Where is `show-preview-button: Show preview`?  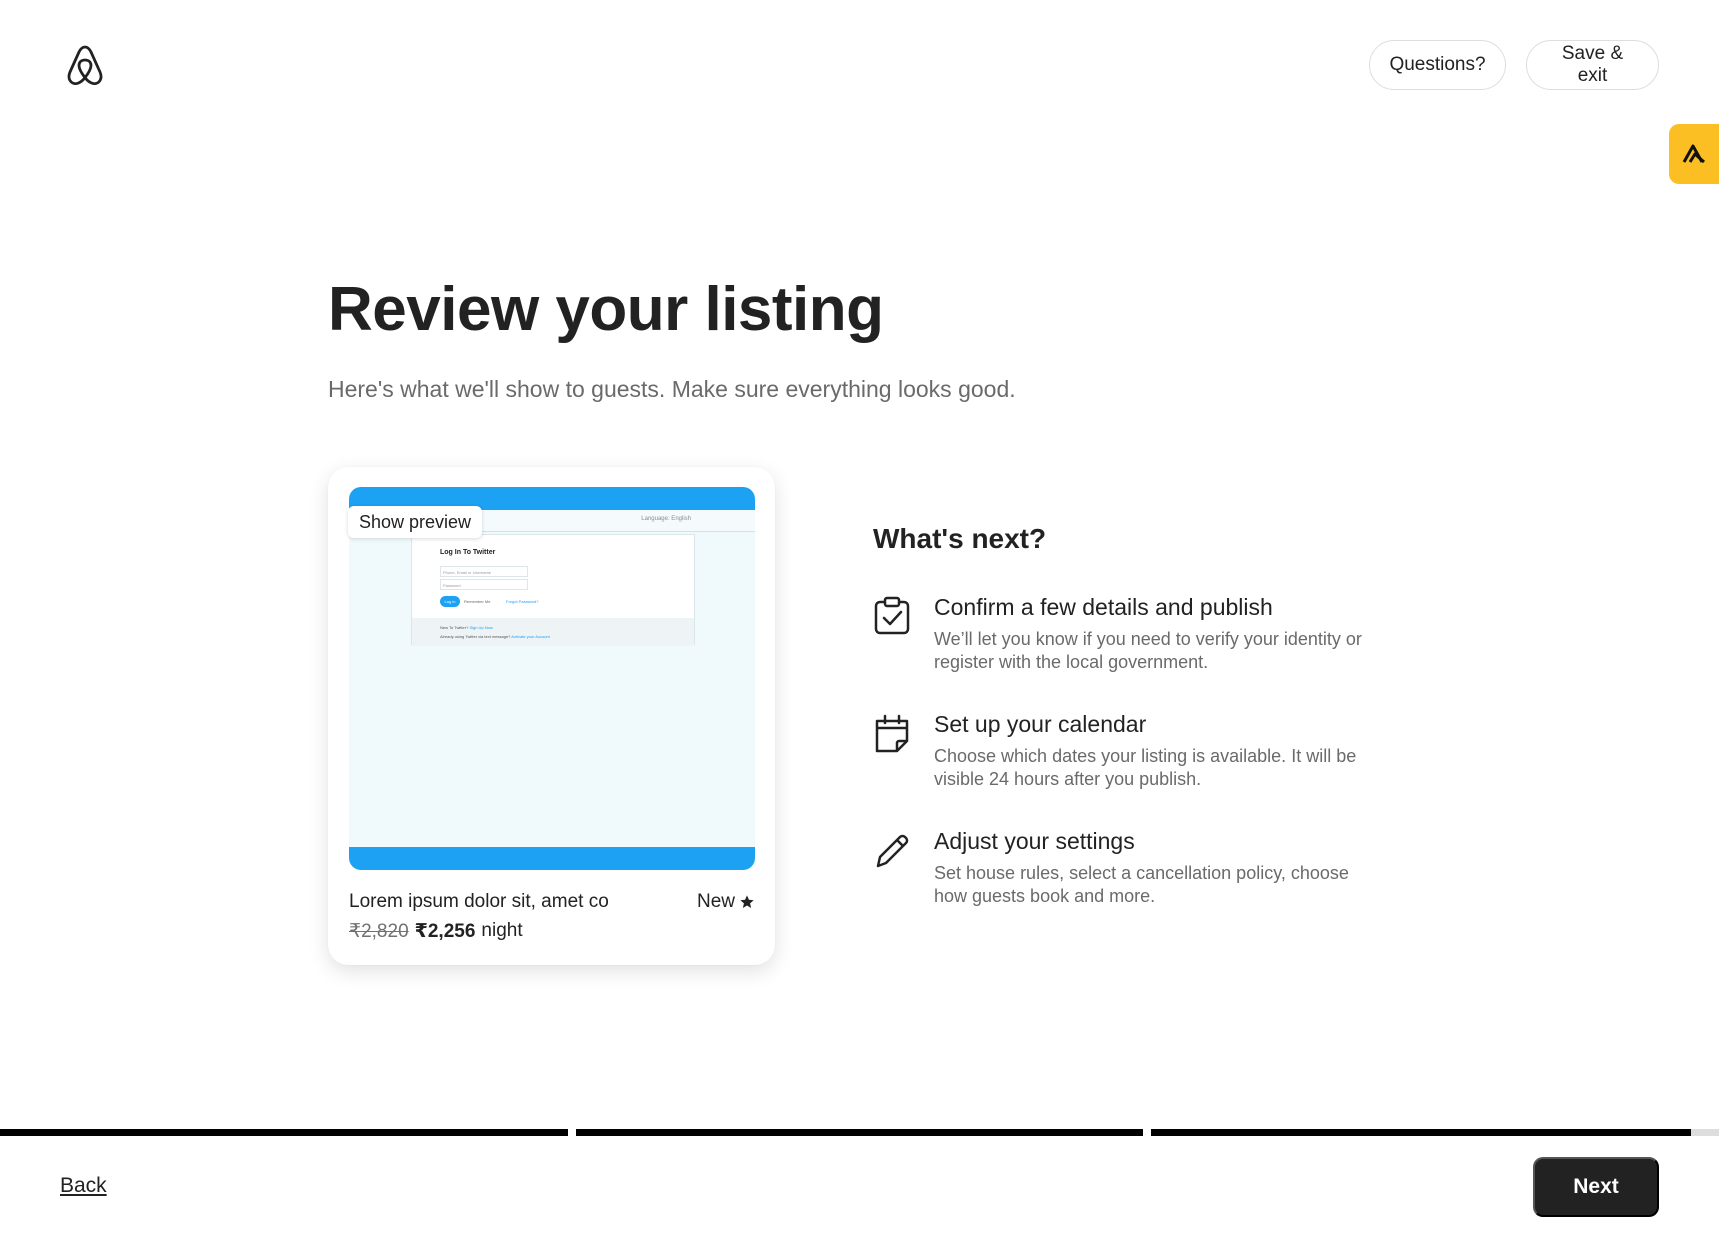 show-preview-button: Show preview is located at coordinates (415, 522).